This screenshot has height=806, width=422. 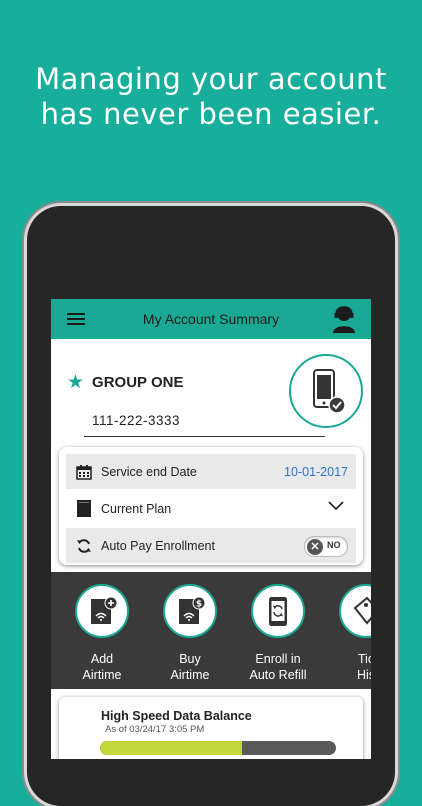 I want to click on page-title: My Account Summary, so click(x=211, y=319).